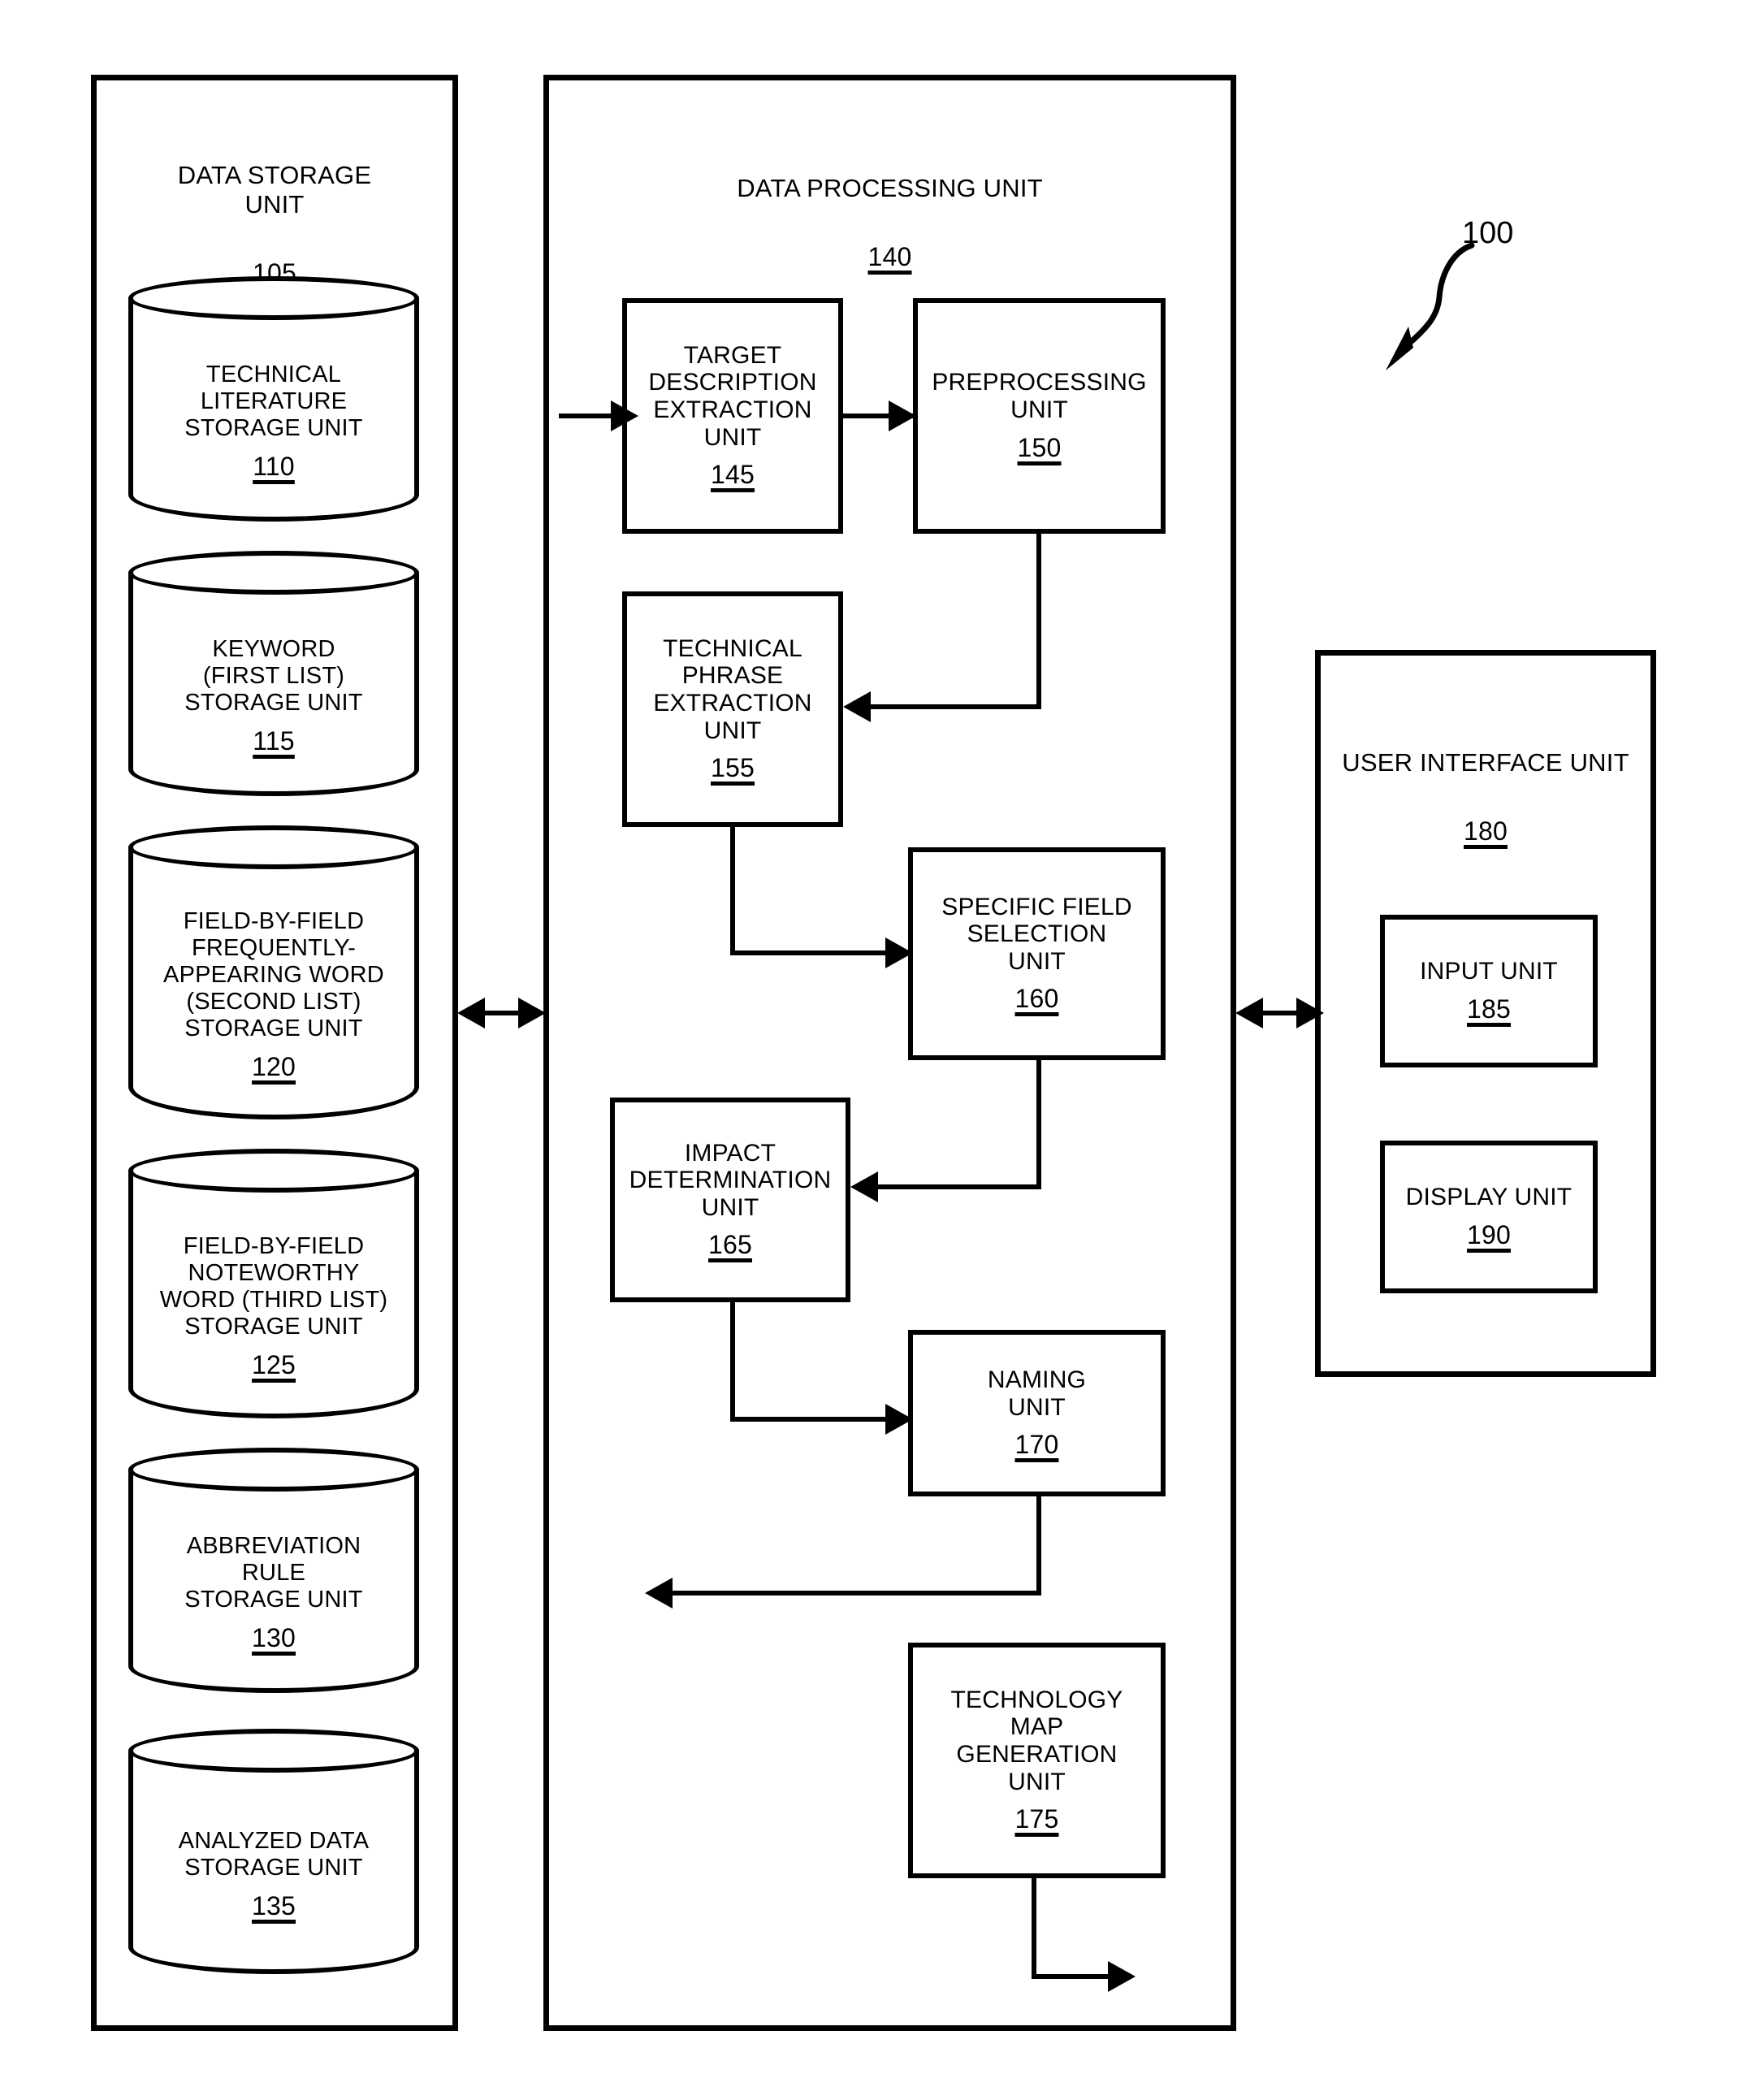 Image resolution: width=1752 pixels, height=2100 pixels. I want to click on box-label: IMPACT DETERMINATION UNIT, so click(730, 1180).